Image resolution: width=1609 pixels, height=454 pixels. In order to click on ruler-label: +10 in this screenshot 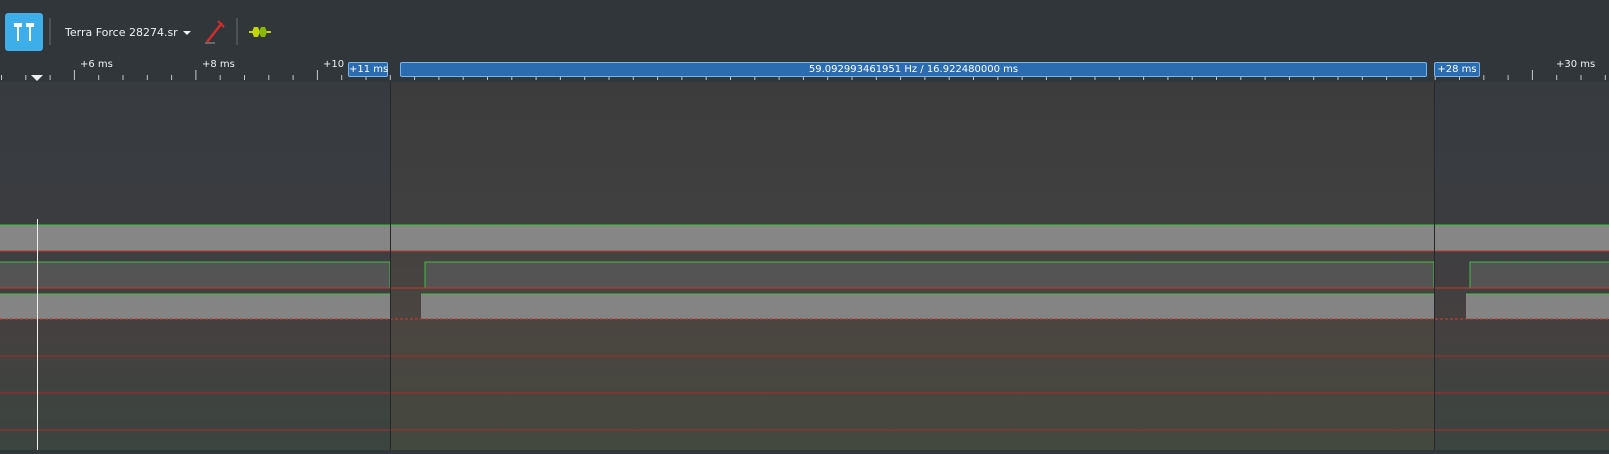, I will do `click(334, 64)`.